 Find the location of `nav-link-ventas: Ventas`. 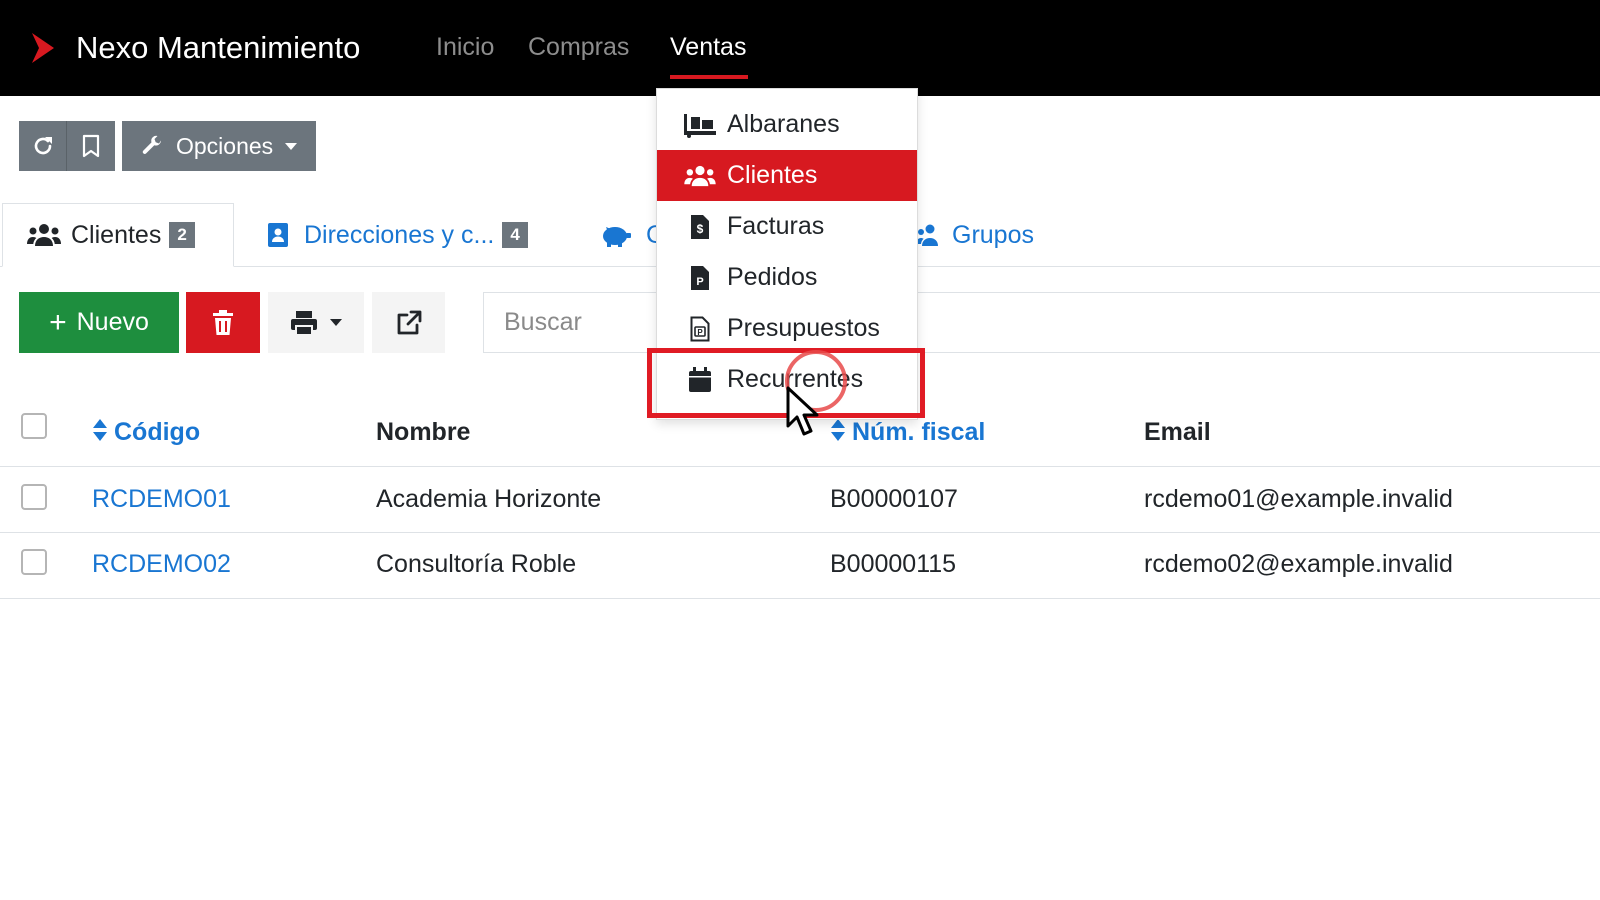

nav-link-ventas: Ventas is located at coordinates (708, 47).